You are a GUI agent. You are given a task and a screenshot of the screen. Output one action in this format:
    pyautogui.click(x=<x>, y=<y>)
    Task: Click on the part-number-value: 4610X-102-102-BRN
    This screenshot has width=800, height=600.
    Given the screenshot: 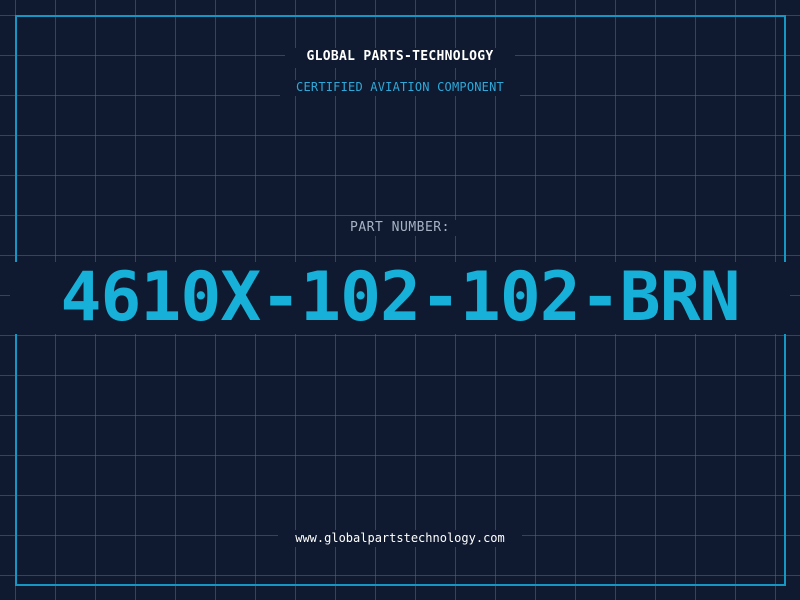 What is the action you would take?
    pyautogui.click(x=400, y=297)
    